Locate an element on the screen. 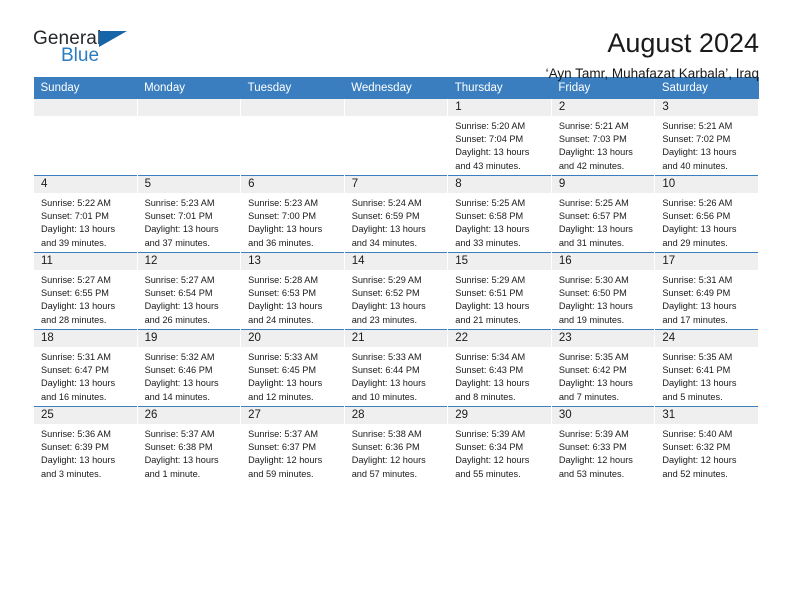 This screenshot has width=792, height=612. day-info-line: and 40 minutes. is located at coordinates (695, 165).